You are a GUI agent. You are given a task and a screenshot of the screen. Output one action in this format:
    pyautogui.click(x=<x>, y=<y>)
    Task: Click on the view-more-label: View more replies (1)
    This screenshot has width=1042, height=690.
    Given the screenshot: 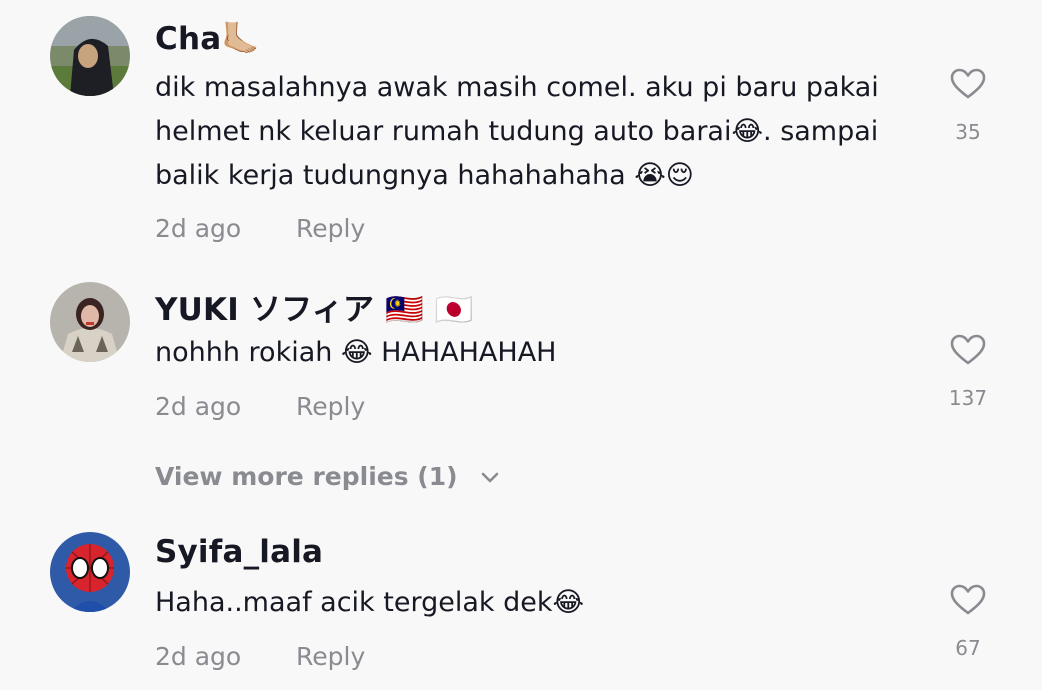 What is the action you would take?
    pyautogui.click(x=306, y=476)
    